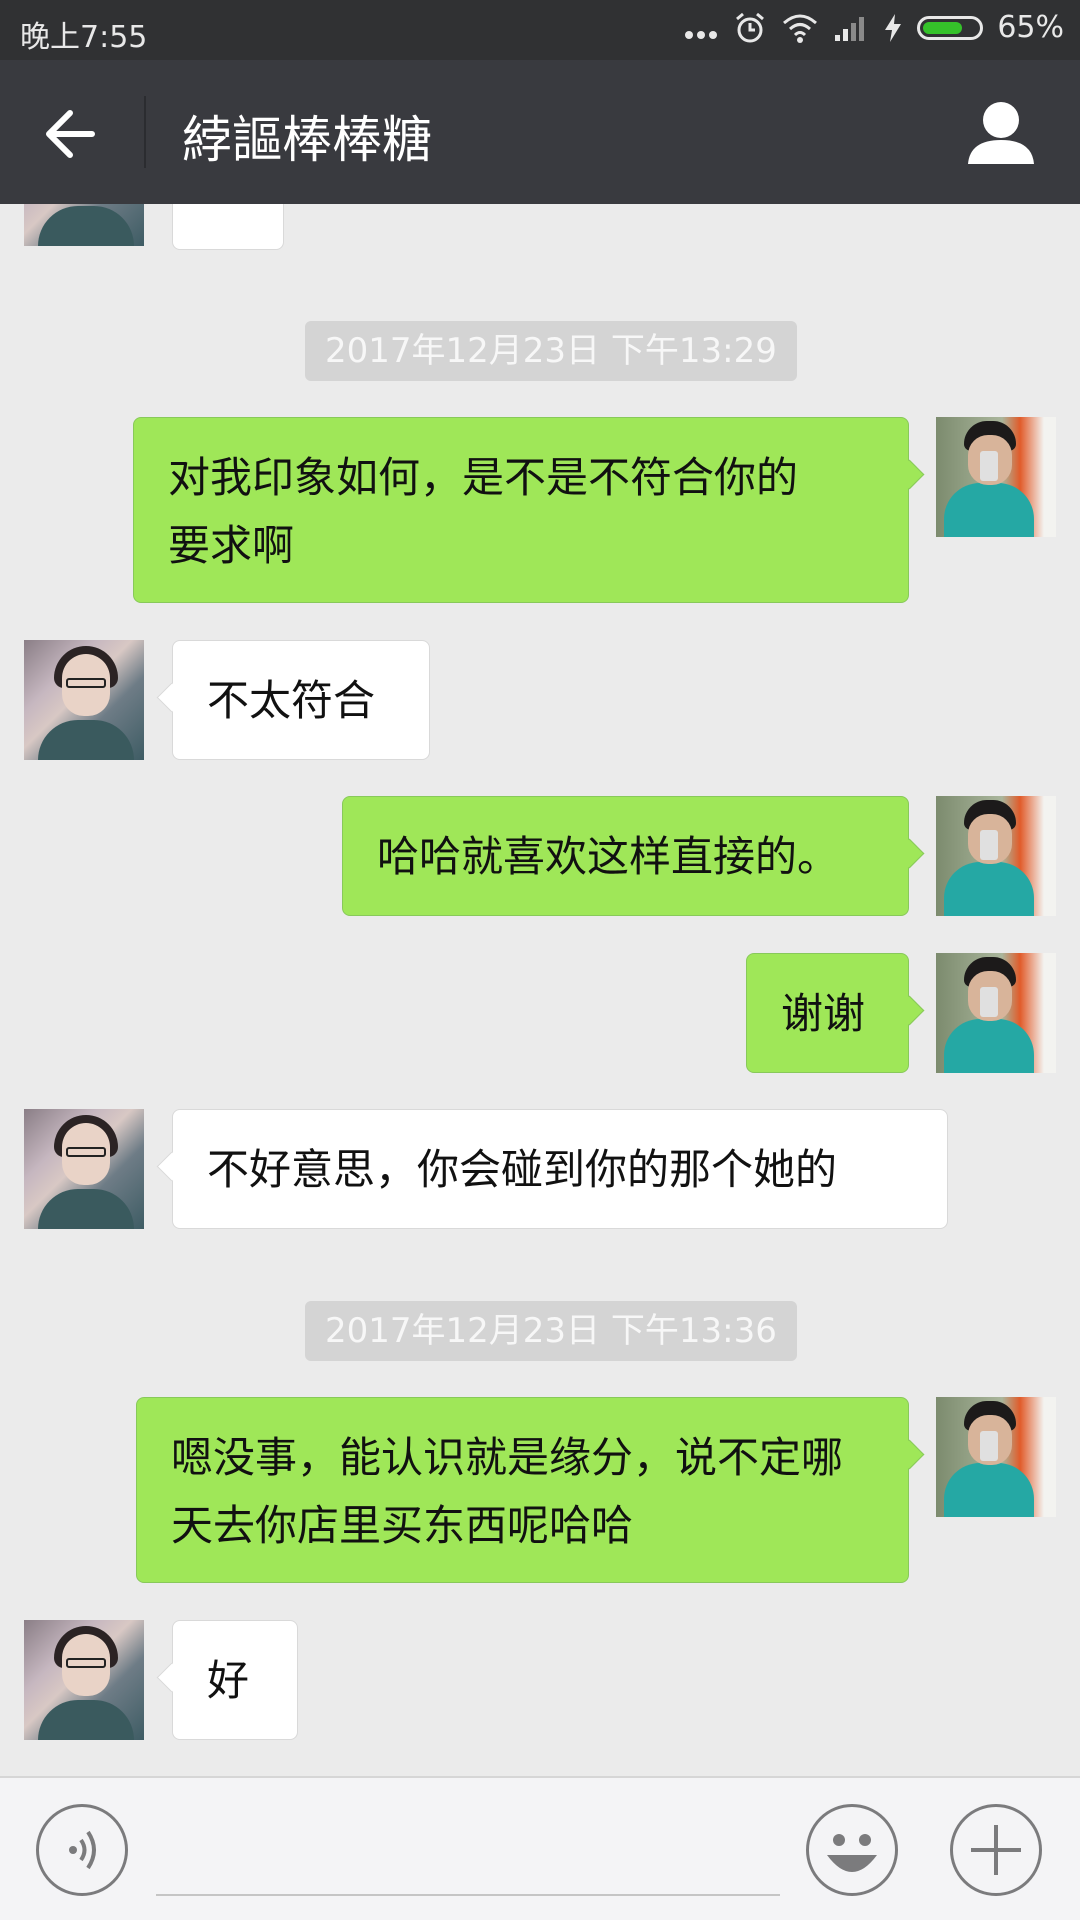 This screenshot has height=1920, width=1080. Describe the element at coordinates (701, 28) in the screenshot. I see `more-dots-icon` at that location.